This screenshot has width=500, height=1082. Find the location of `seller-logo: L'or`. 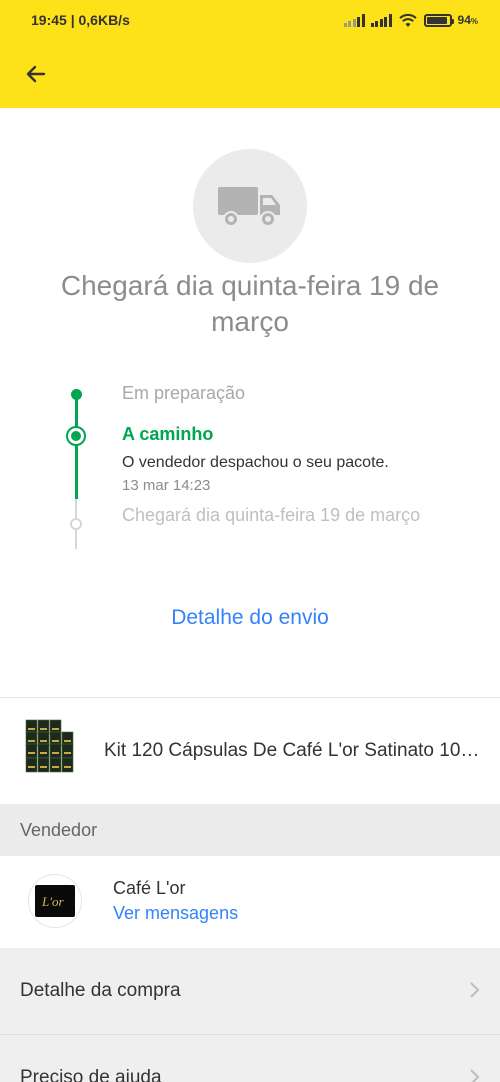

seller-logo: L'or is located at coordinates (55, 901).